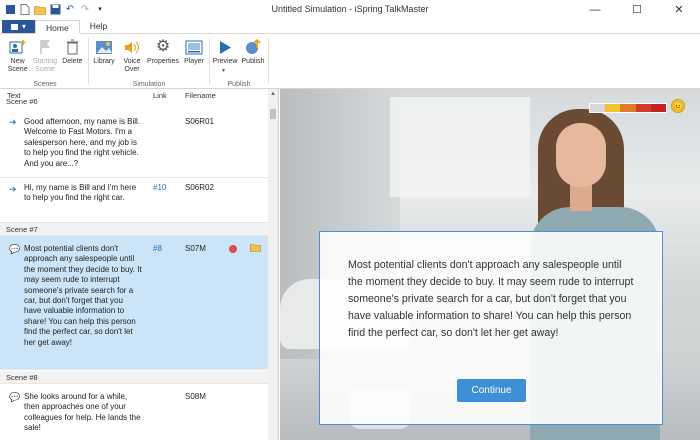 The height and width of the screenshot is (440, 700). What do you see at coordinates (460, 147) in the screenshot?
I see `background-window` at bounding box center [460, 147].